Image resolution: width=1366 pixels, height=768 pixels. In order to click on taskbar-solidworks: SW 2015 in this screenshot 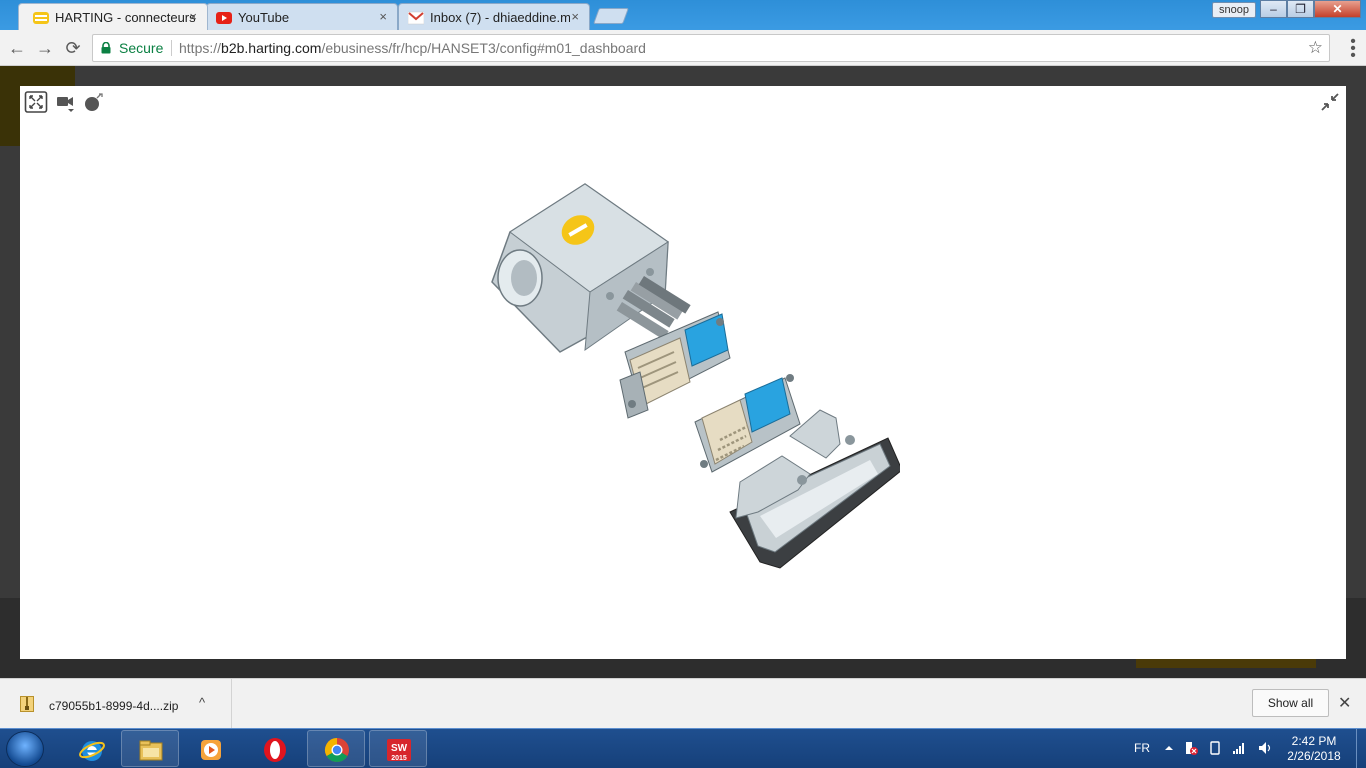, I will do `click(398, 748)`.